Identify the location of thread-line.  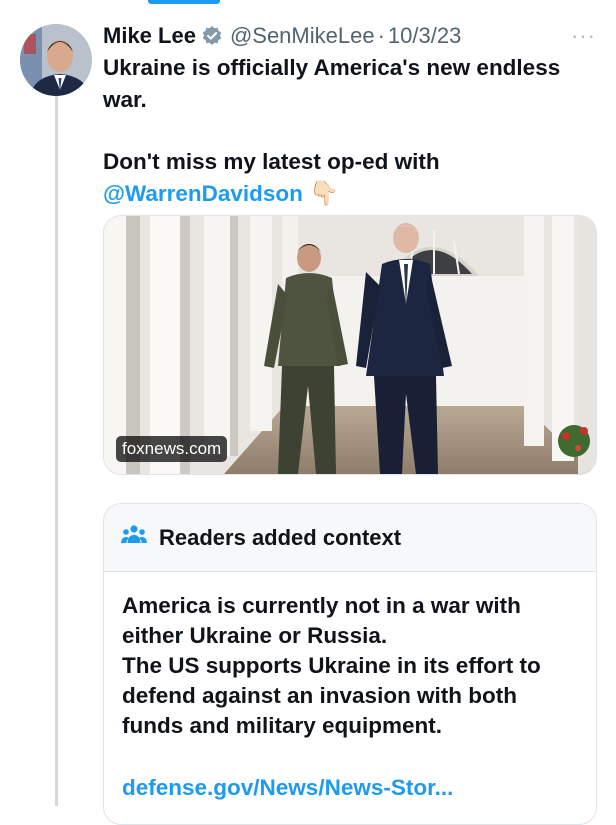
(56, 451).